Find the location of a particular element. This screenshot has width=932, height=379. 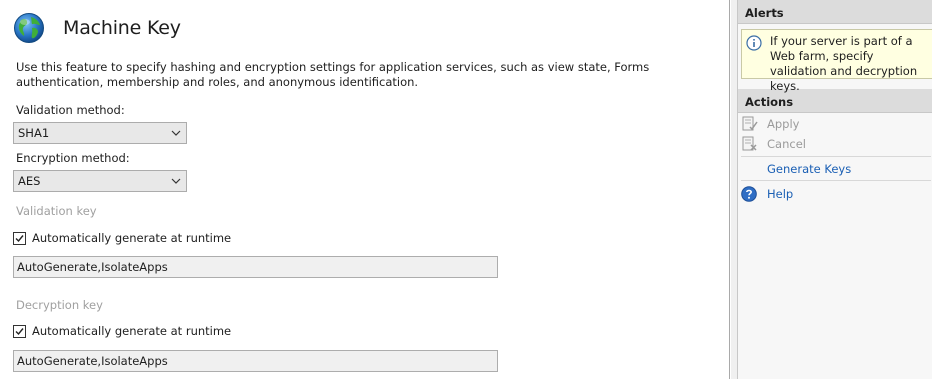

decryption-key-auto-generate-label: Automatically generate at runtime is located at coordinates (132, 331).